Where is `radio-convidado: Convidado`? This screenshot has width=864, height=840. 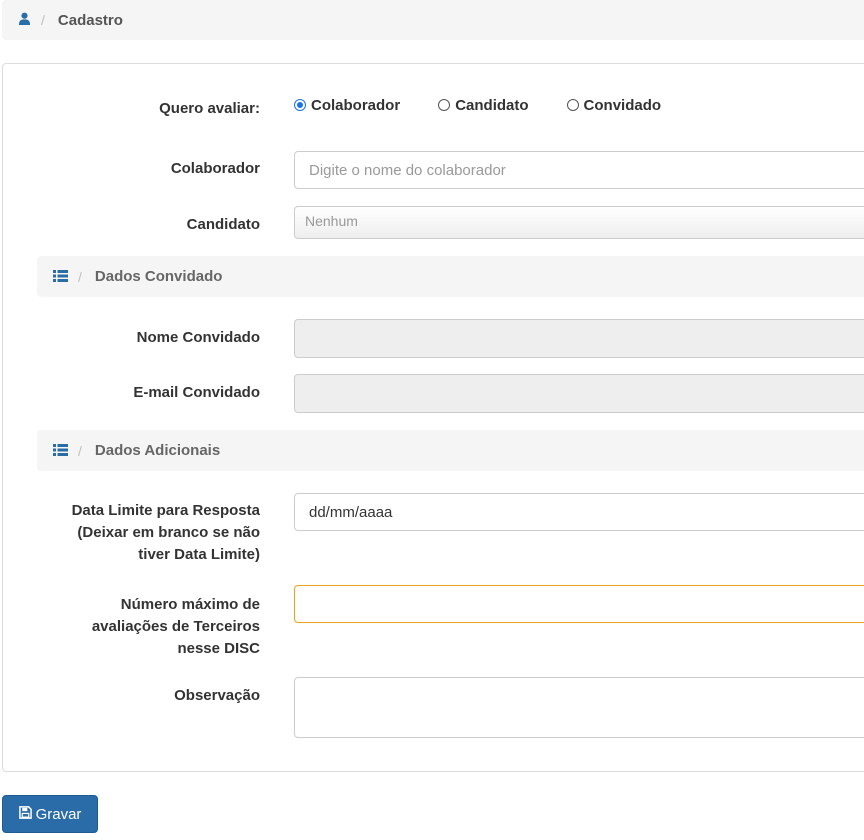
radio-convidado: Convidado is located at coordinates (614, 105).